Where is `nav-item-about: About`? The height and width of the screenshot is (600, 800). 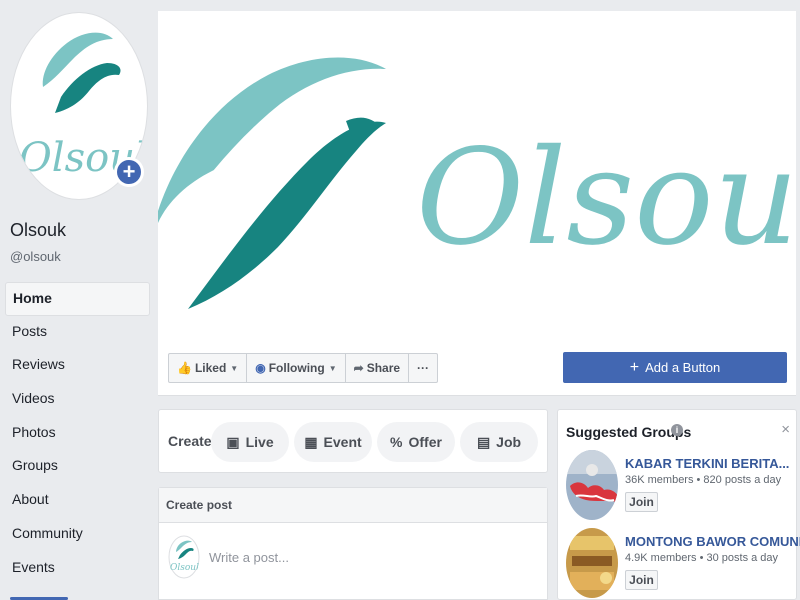
nav-item-about: About is located at coordinates (77, 501).